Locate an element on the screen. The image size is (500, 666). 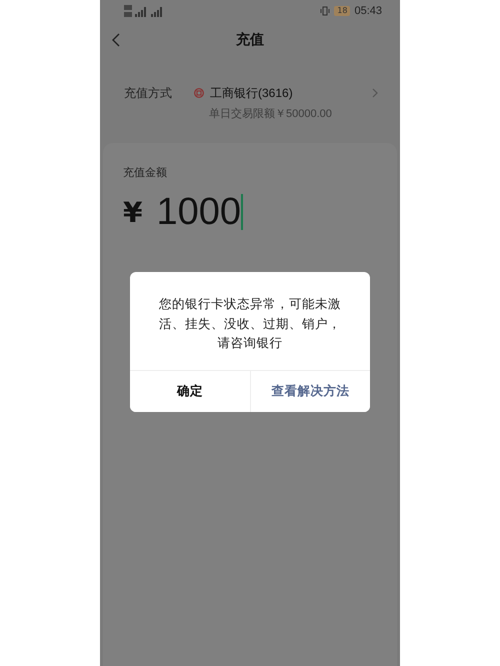
bank-name: 工商银行(3616) is located at coordinates (251, 93).